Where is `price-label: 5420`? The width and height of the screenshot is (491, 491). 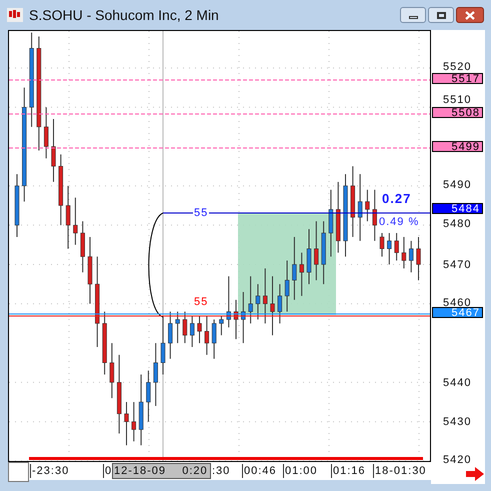
price-label: 5420 is located at coordinates (457, 460).